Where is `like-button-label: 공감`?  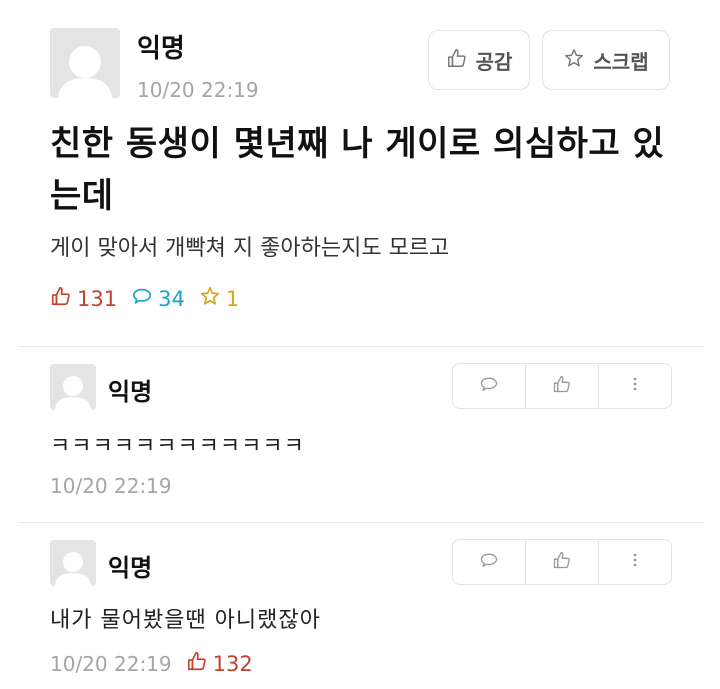
like-button-label: 공감 is located at coordinates (494, 61).